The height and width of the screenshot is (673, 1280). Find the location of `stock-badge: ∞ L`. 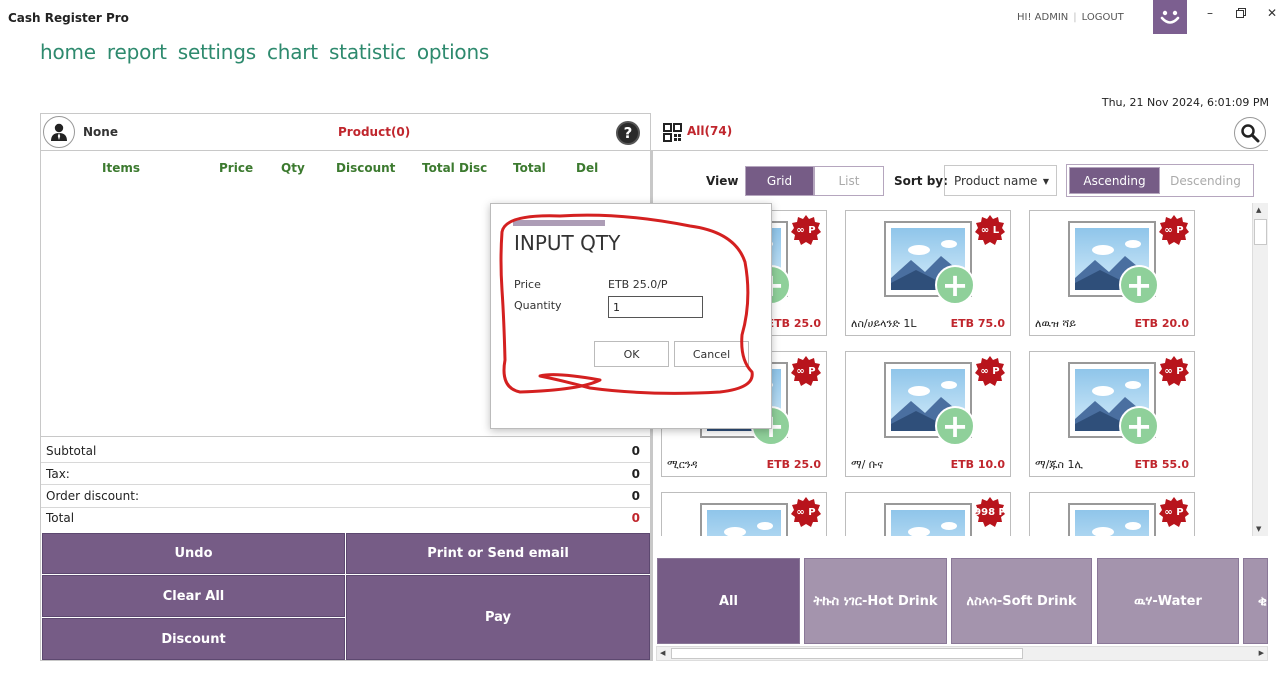

stock-badge: ∞ L is located at coordinates (990, 230).